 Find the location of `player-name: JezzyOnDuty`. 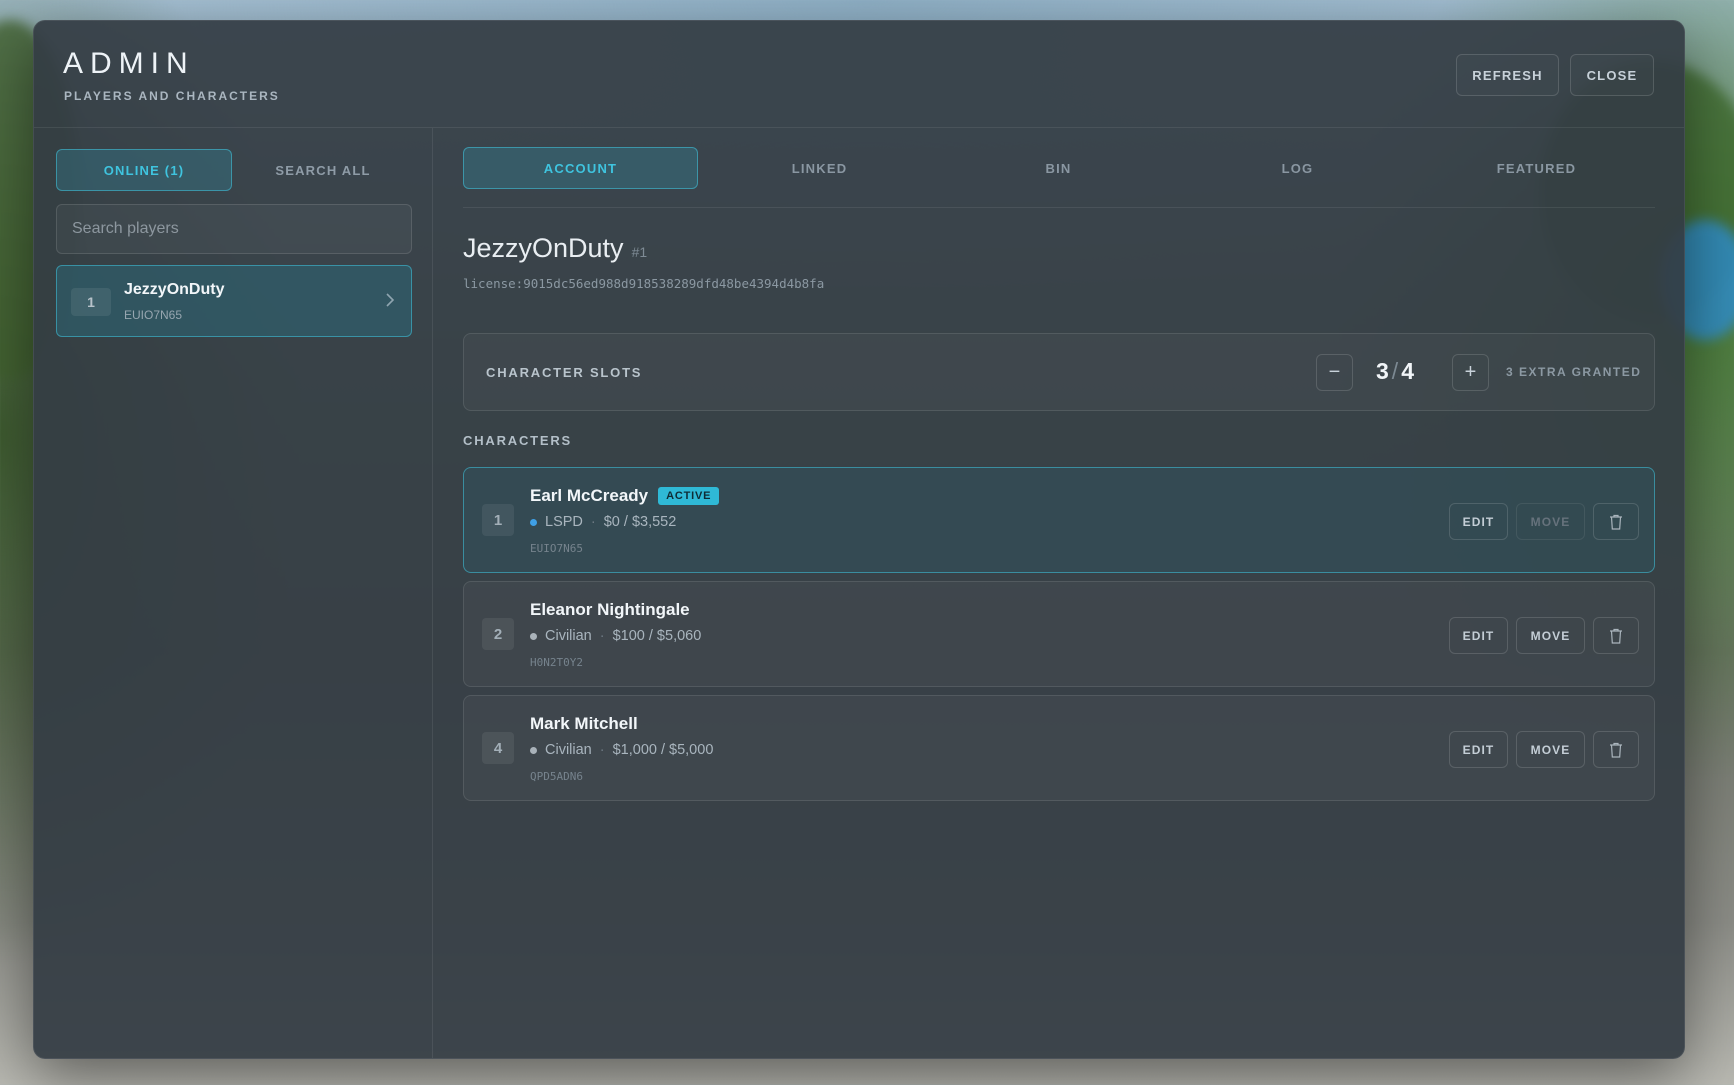

player-name: JezzyOnDuty is located at coordinates (174, 289).